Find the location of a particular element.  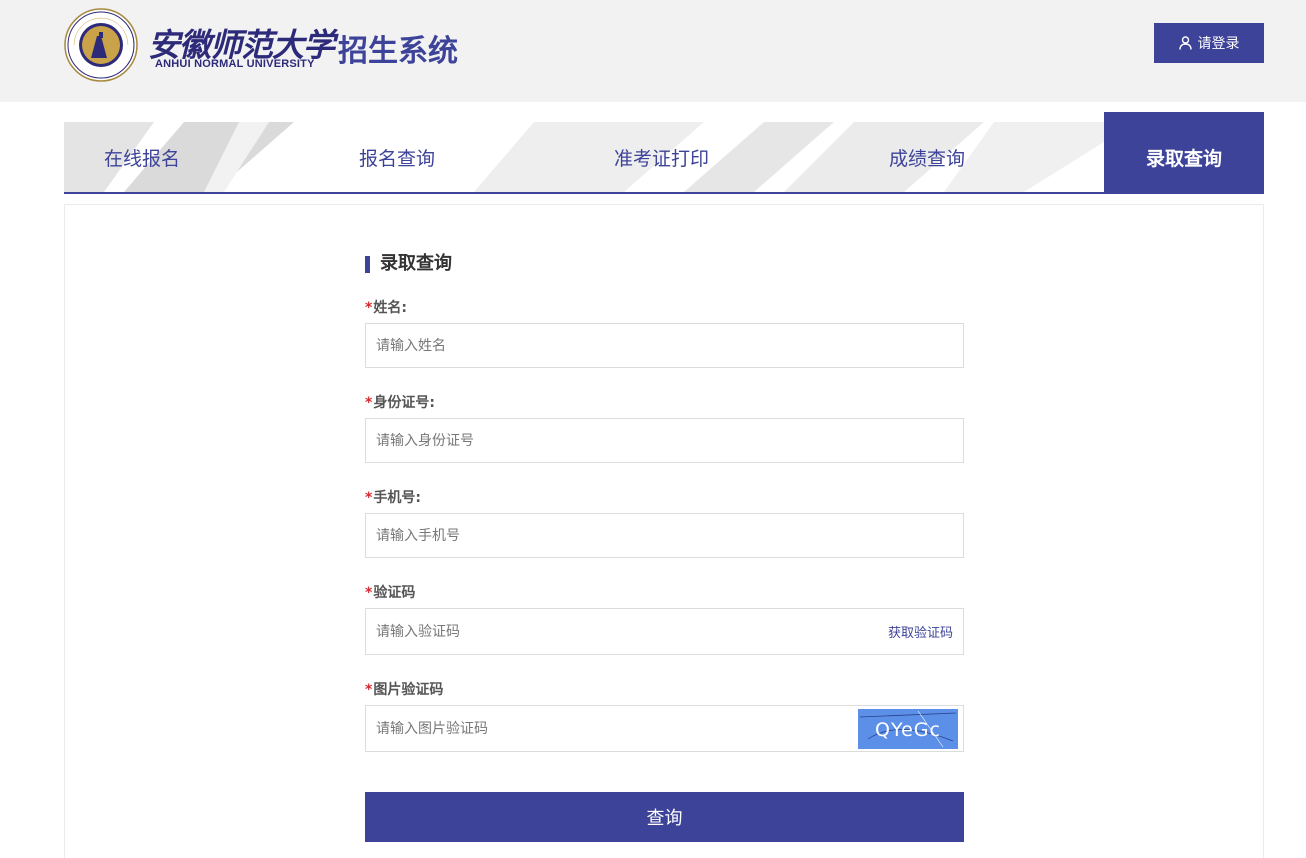

name-label: *姓名: is located at coordinates (386, 308).